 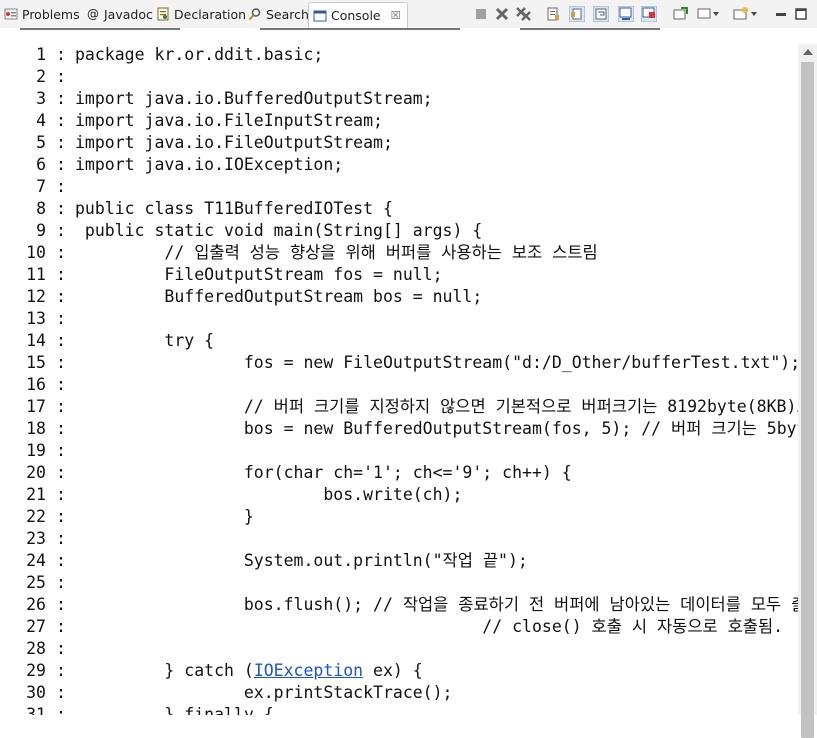 I want to click on code-line: 28:, so click(x=399, y=649).